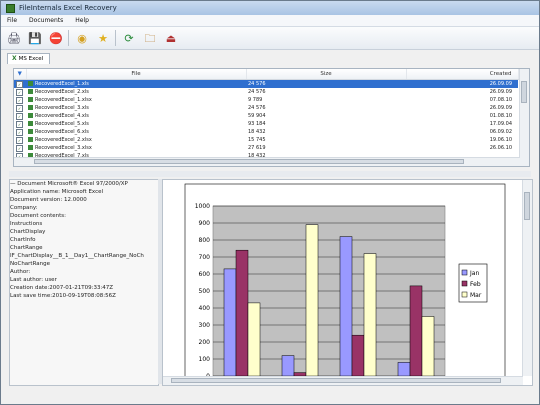 This screenshot has width=540, height=405. I want to click on info-line: ChartInfo, so click(23, 240).